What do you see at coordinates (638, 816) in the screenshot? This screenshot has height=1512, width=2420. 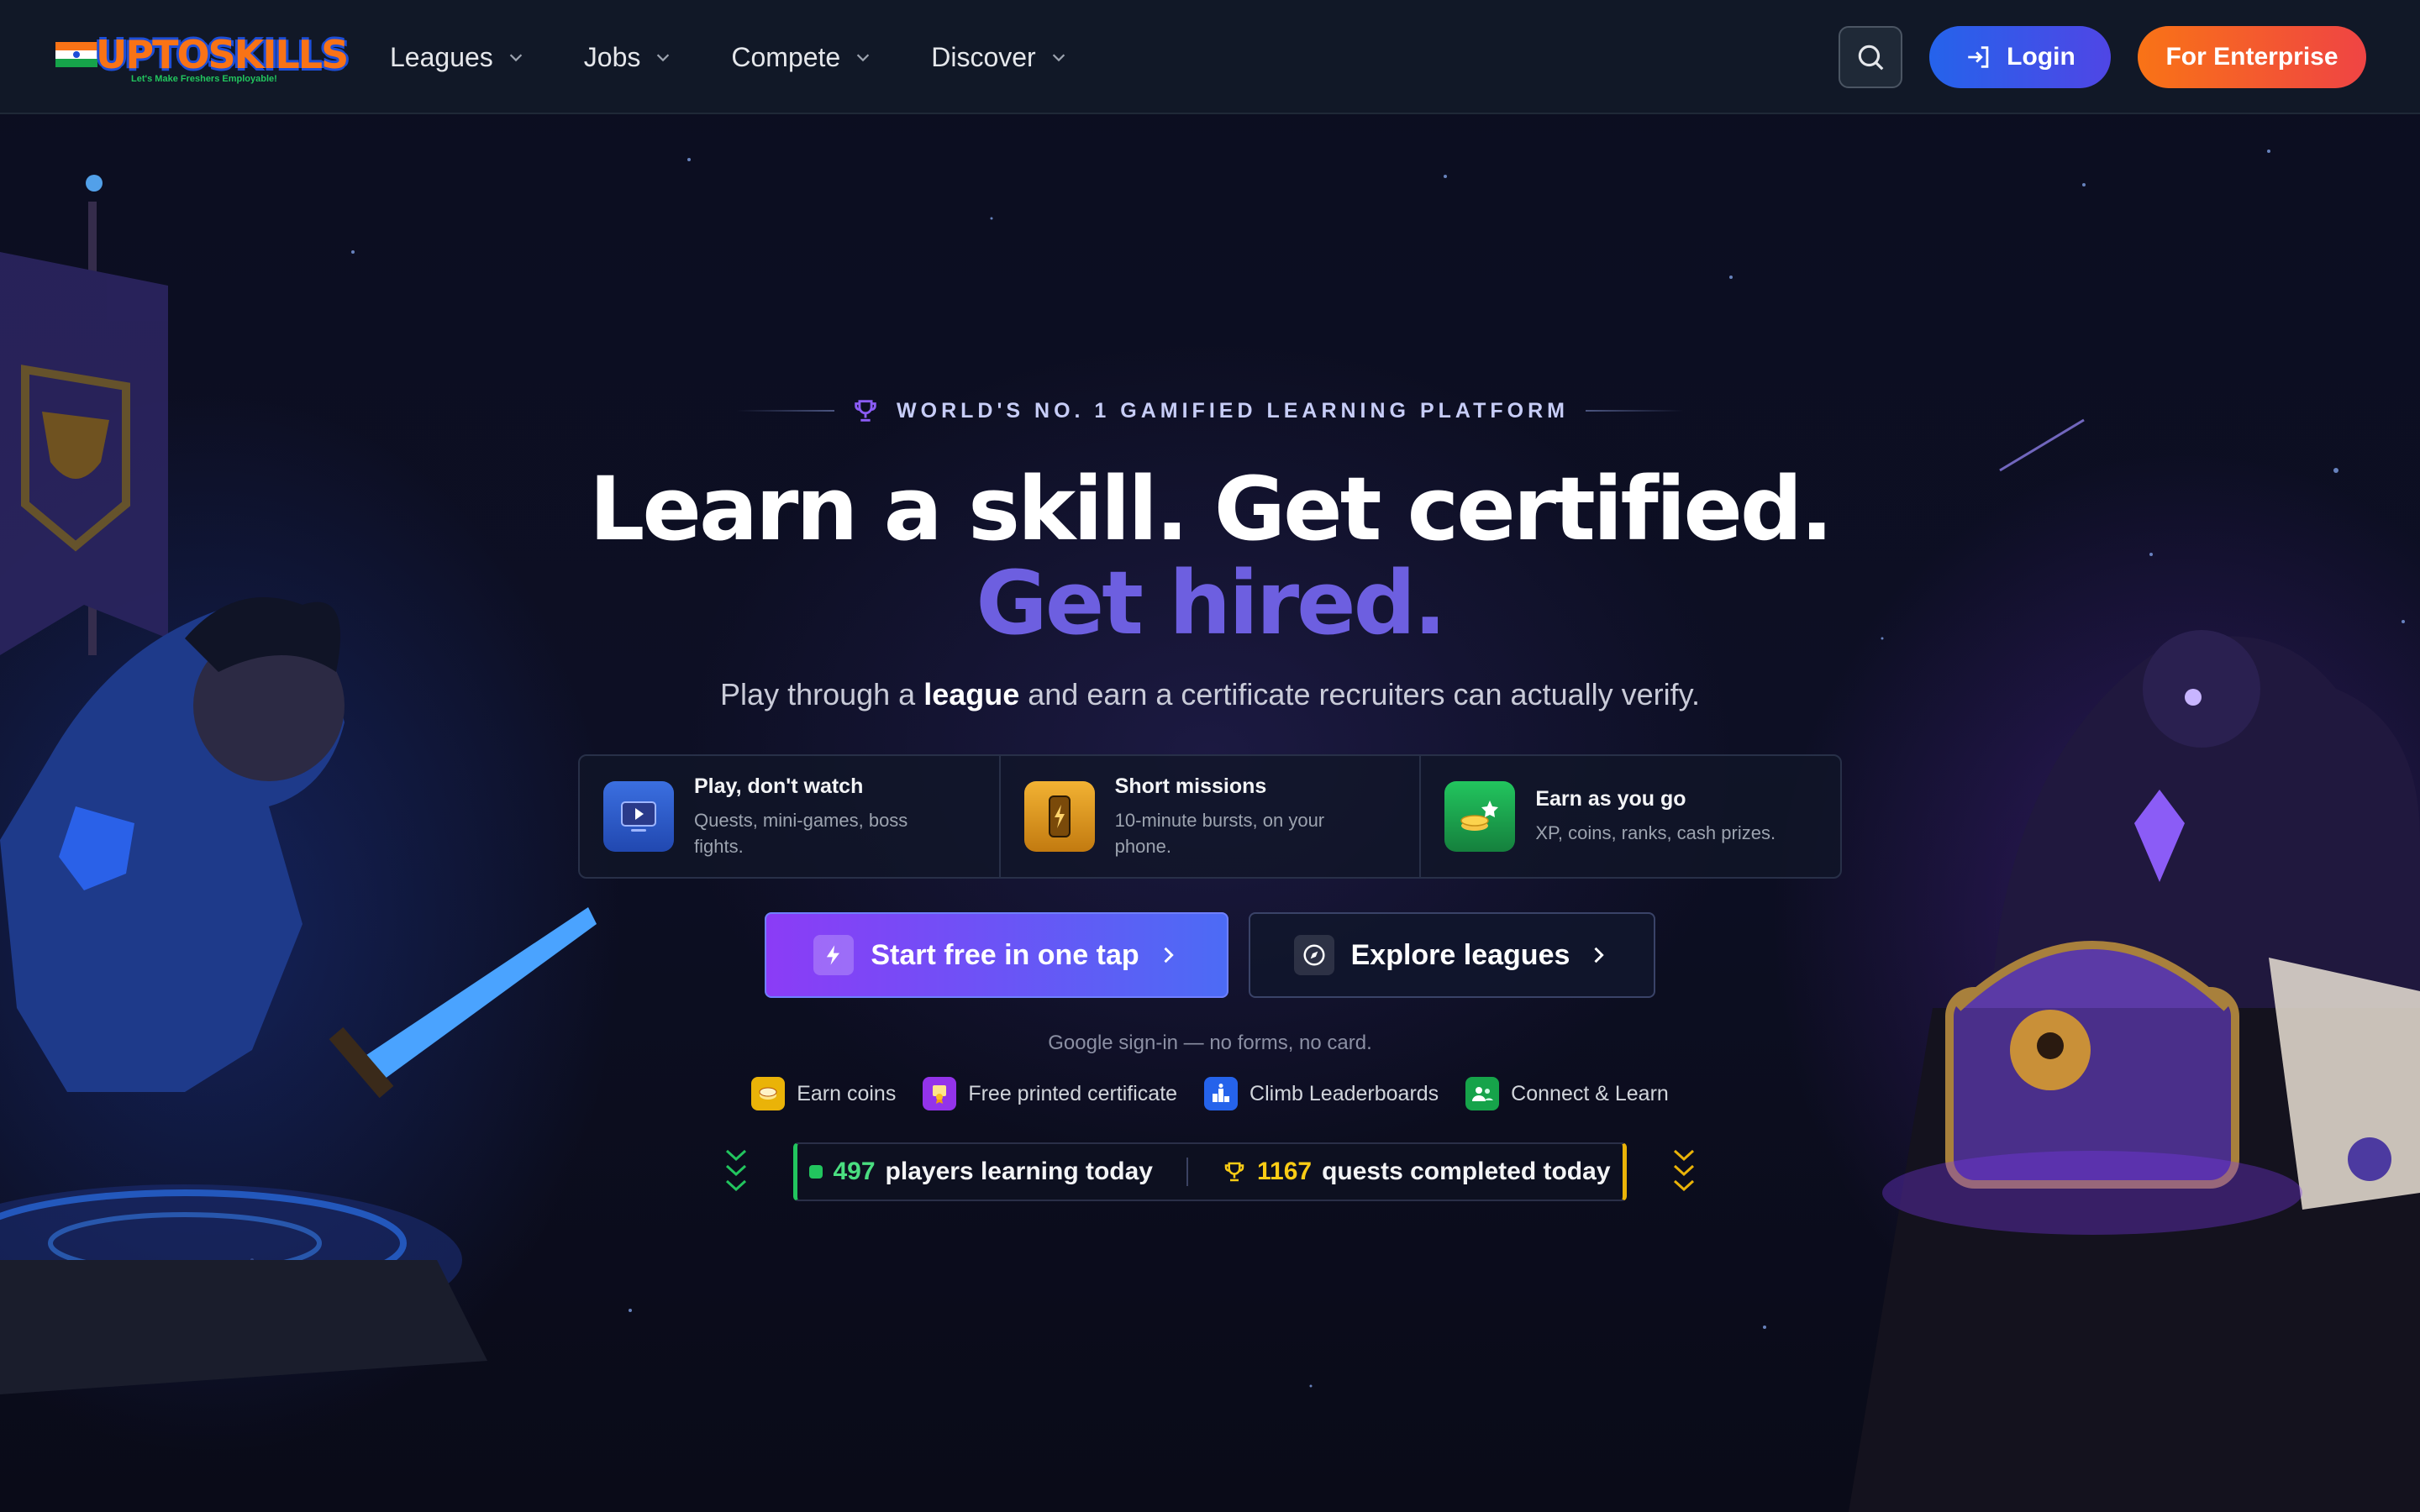 I see `play-screen-icon` at bounding box center [638, 816].